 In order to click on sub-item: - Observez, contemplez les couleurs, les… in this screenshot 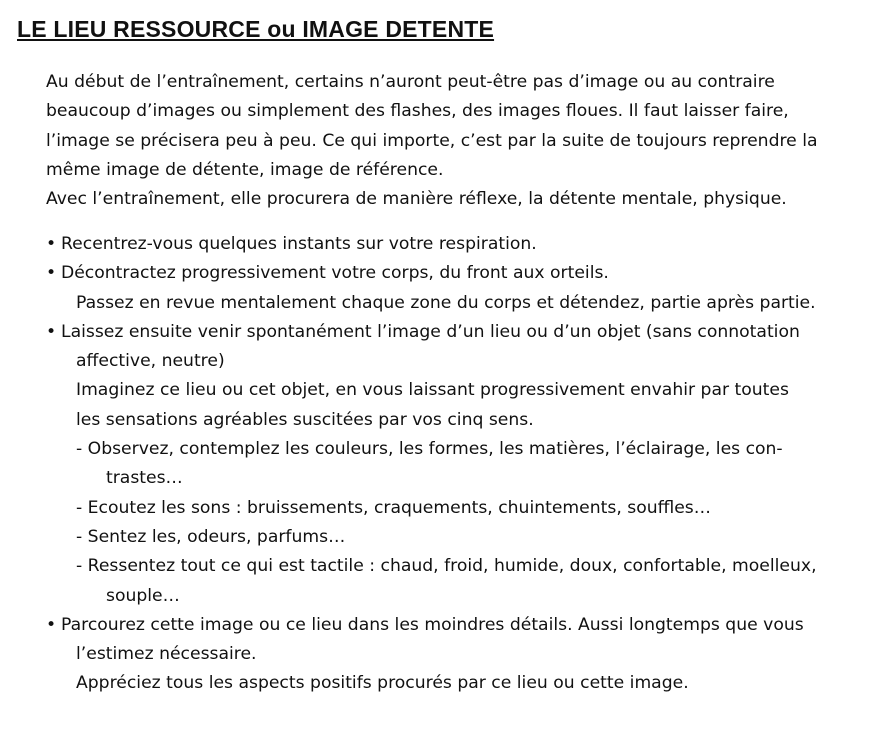, I will do `click(429, 449)`.